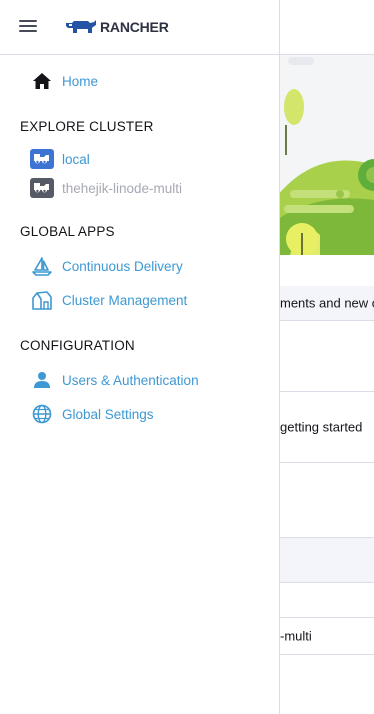 The height and width of the screenshot is (714, 374). Describe the element at coordinates (76, 159) in the screenshot. I see `nav-item-cluster-local-label: local` at that location.